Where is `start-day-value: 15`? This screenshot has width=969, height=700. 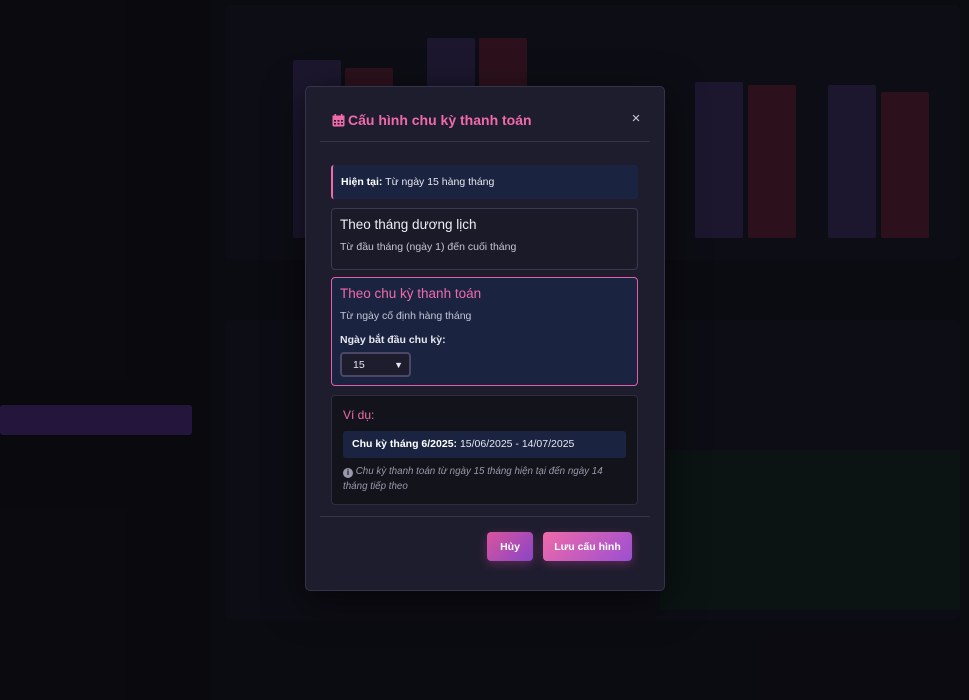 start-day-value: 15 is located at coordinates (359, 364).